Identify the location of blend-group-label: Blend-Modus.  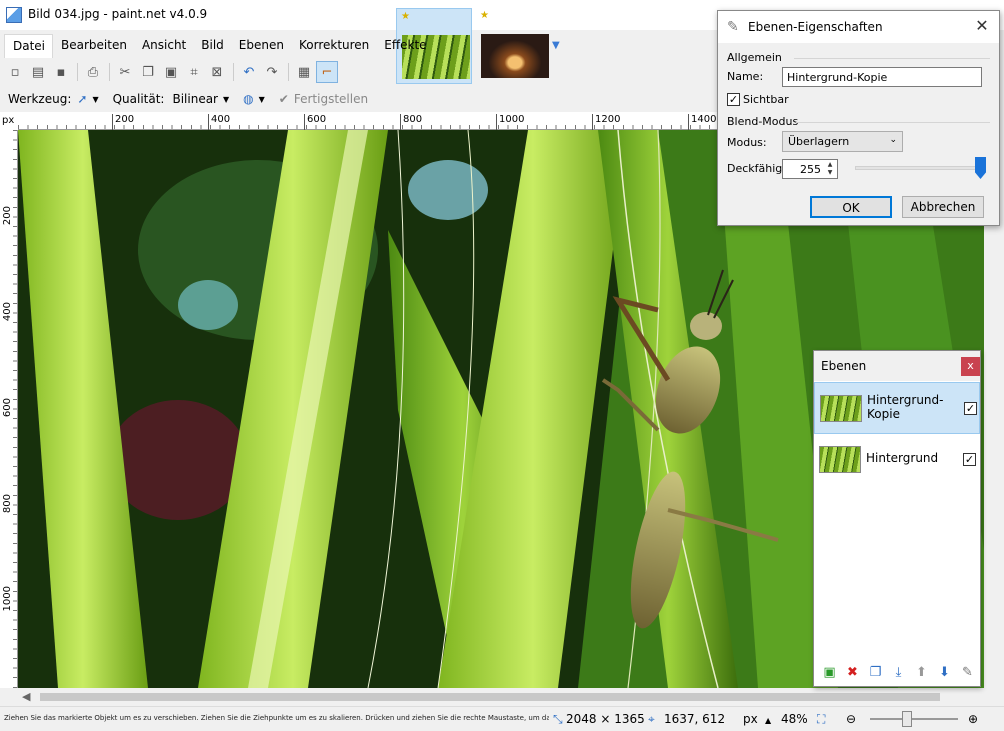
(763, 121).